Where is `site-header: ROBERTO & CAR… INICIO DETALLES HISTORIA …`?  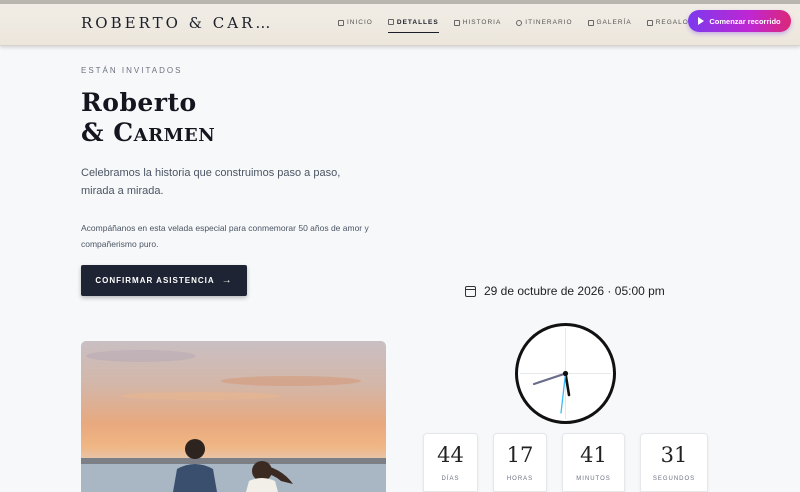
site-header: ROBERTO & CAR… INICIO DETALLES HISTORIA … is located at coordinates (400, 25).